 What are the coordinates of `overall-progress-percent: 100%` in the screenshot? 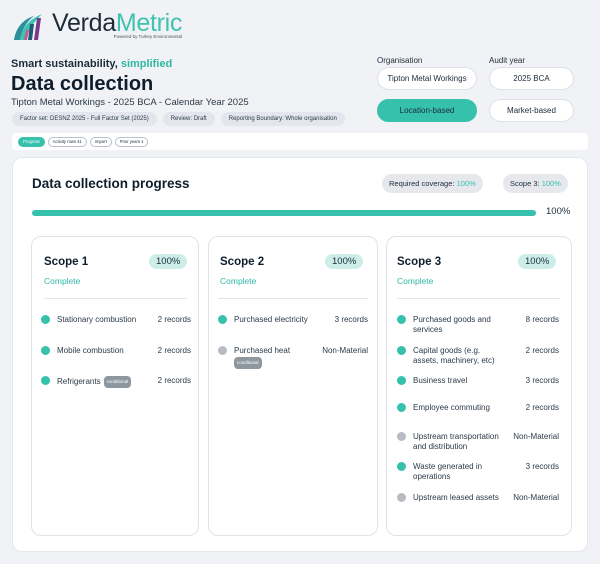 It's located at (558, 211).